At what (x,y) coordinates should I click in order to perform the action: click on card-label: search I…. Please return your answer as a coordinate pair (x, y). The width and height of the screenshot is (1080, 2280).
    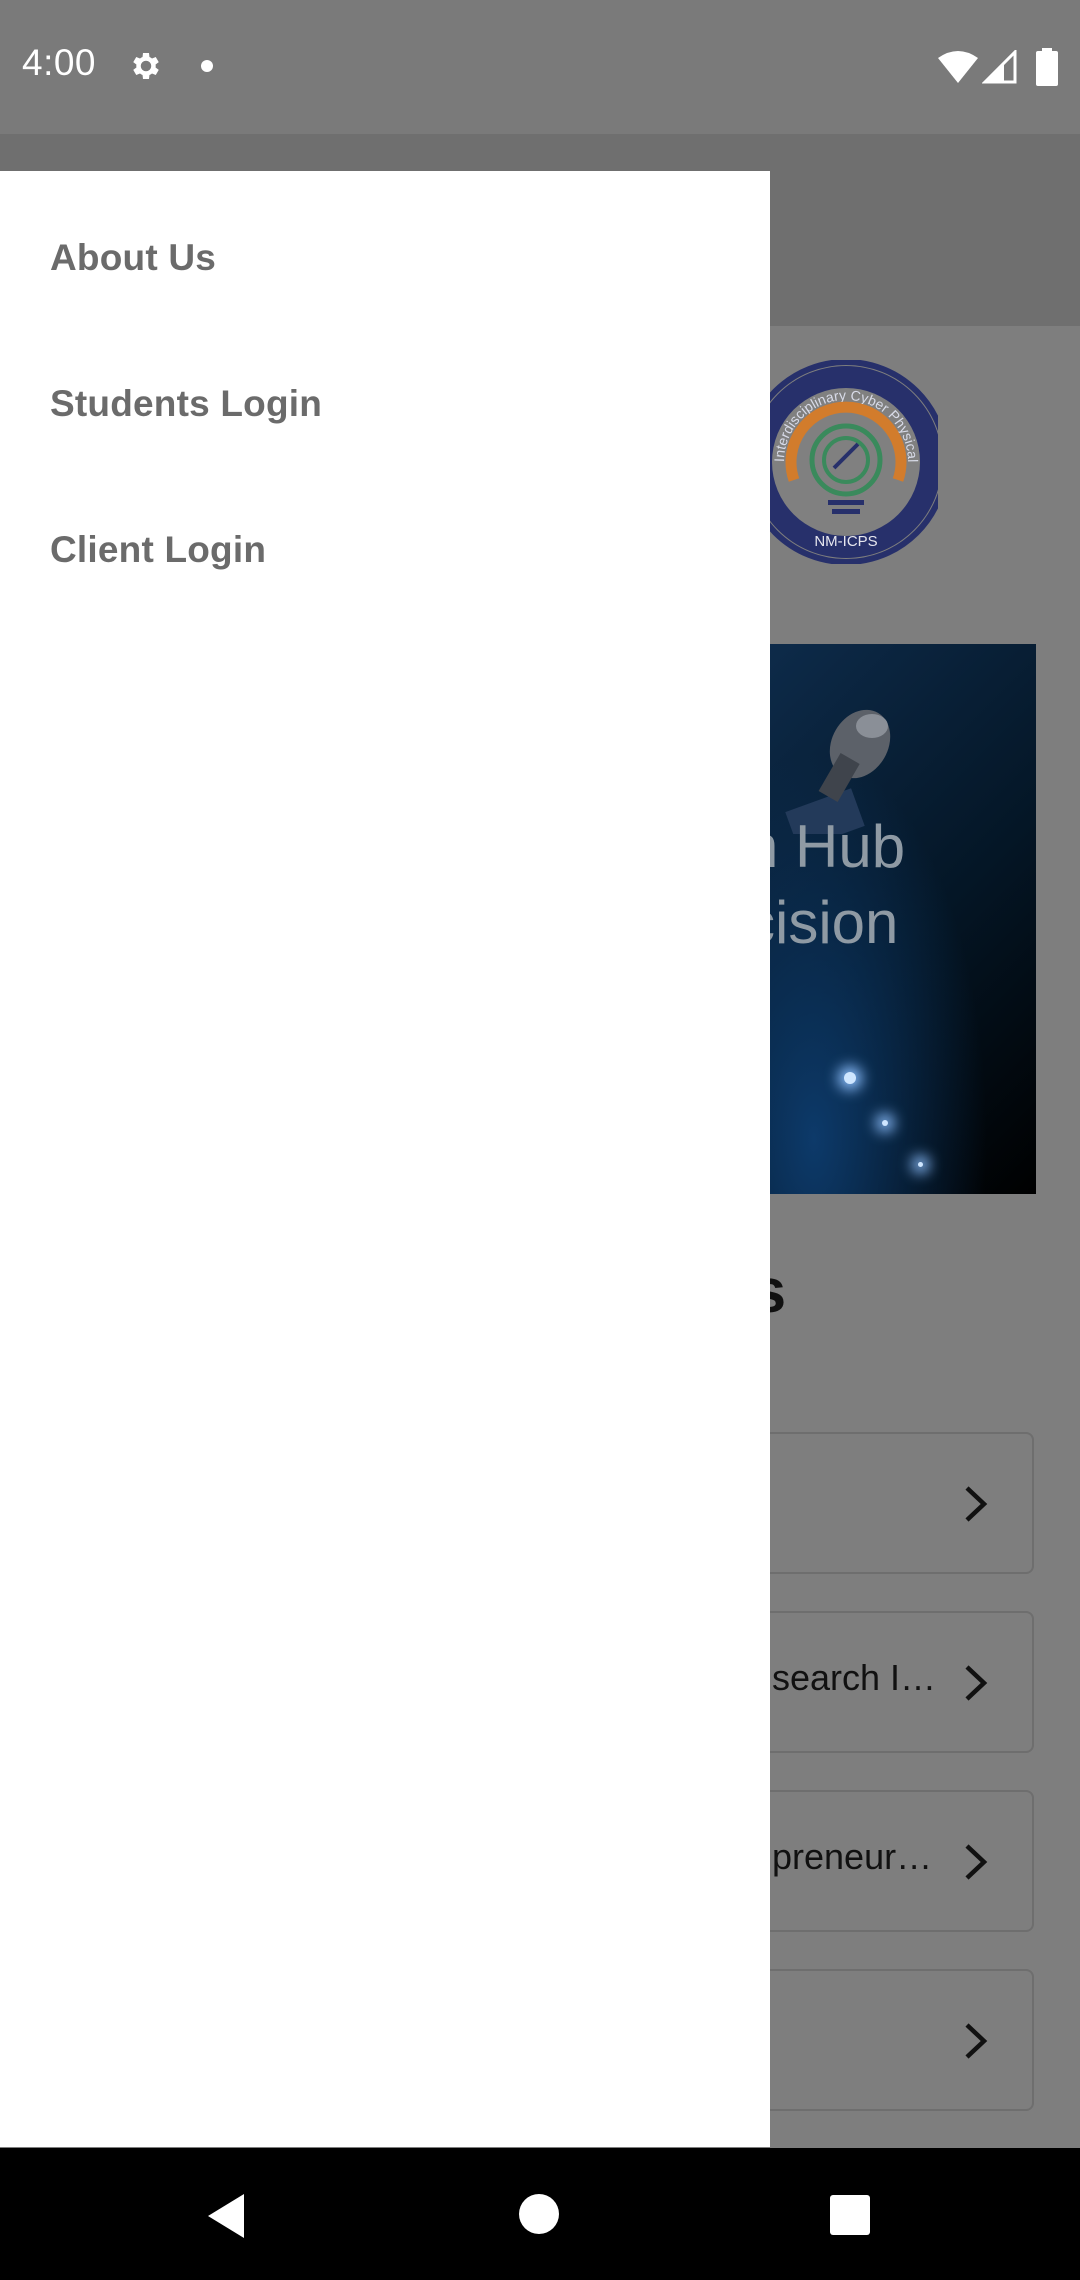
    Looking at the image, I should click on (854, 1677).